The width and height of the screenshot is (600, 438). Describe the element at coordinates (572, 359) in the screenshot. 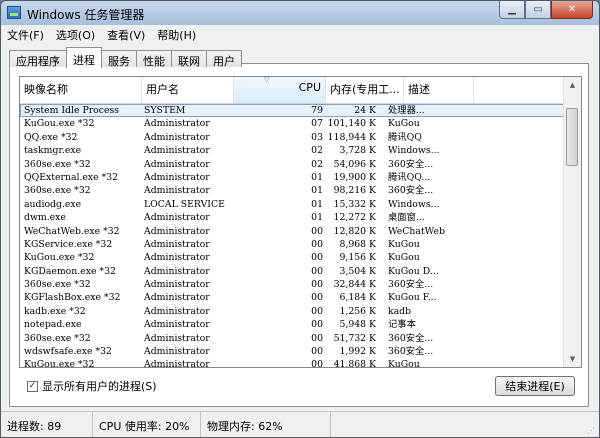

I see `scroll-down-icon: ▼` at that location.